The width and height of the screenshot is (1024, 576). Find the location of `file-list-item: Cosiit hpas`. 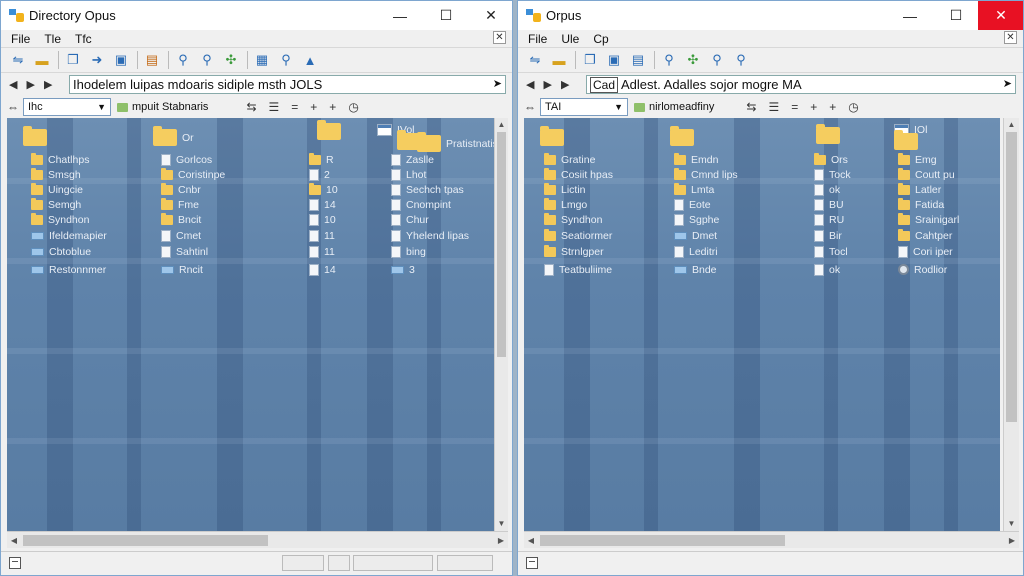

file-list-item: Cosiit hpas is located at coordinates (578, 174).